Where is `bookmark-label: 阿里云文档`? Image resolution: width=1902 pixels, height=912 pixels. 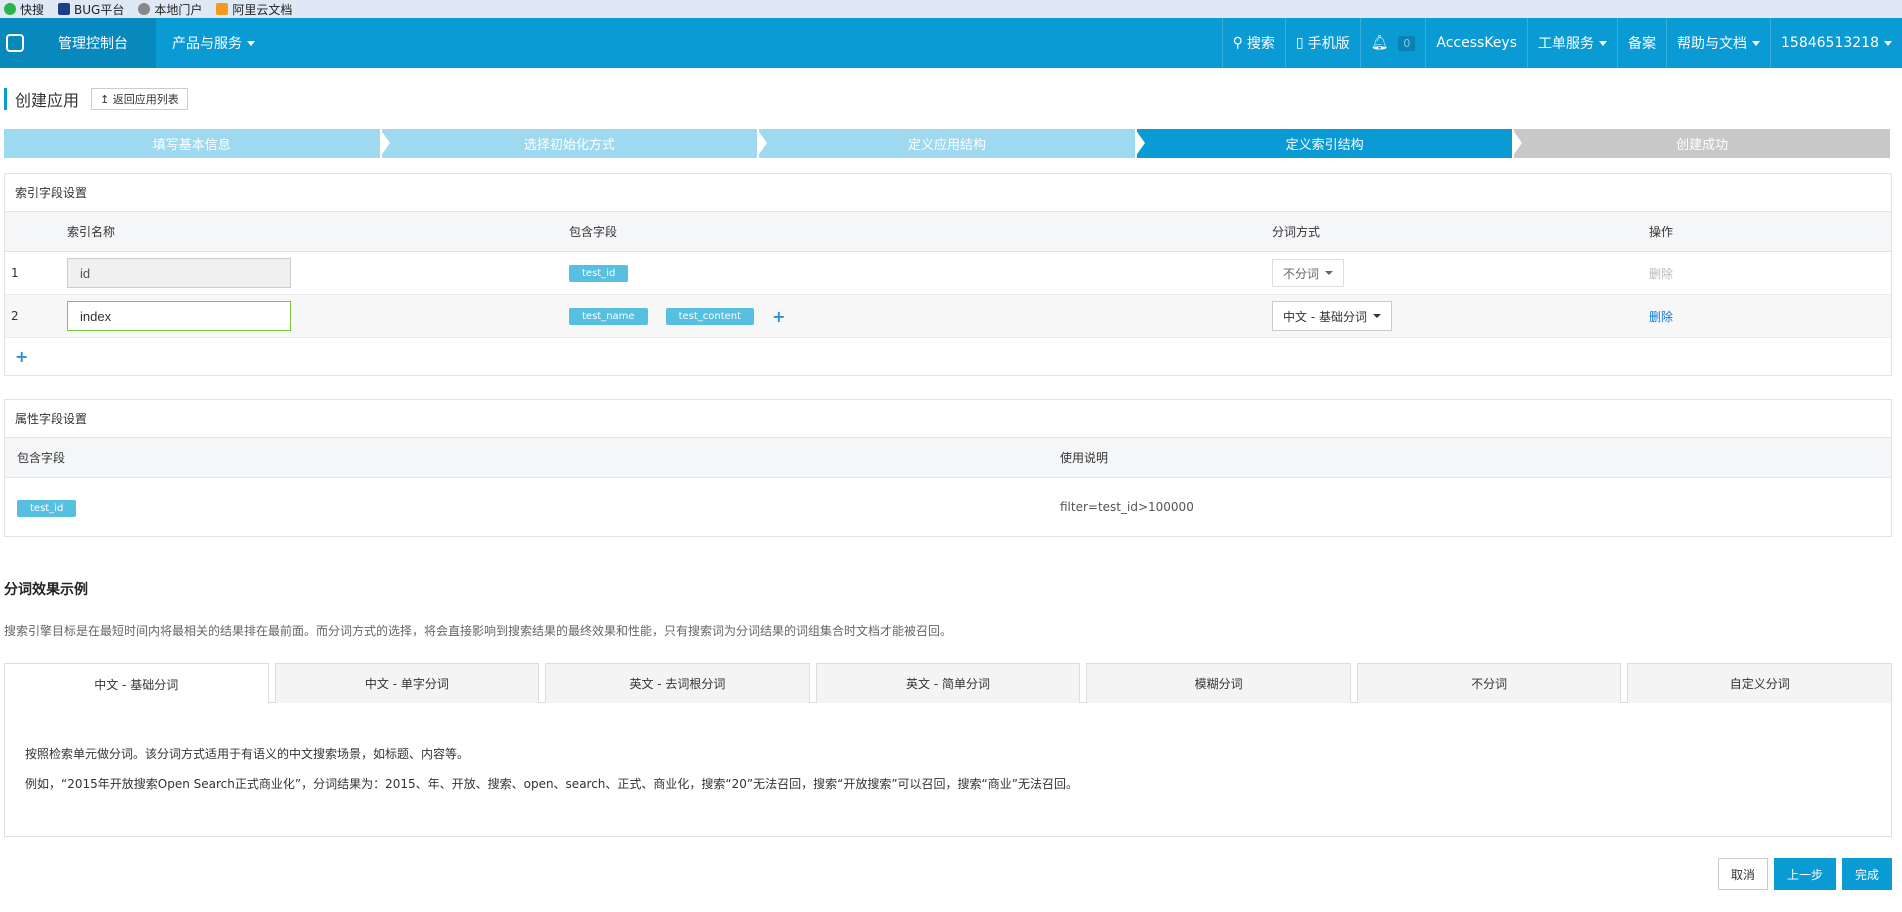
bookmark-label: 阿里云文档 is located at coordinates (262, 9).